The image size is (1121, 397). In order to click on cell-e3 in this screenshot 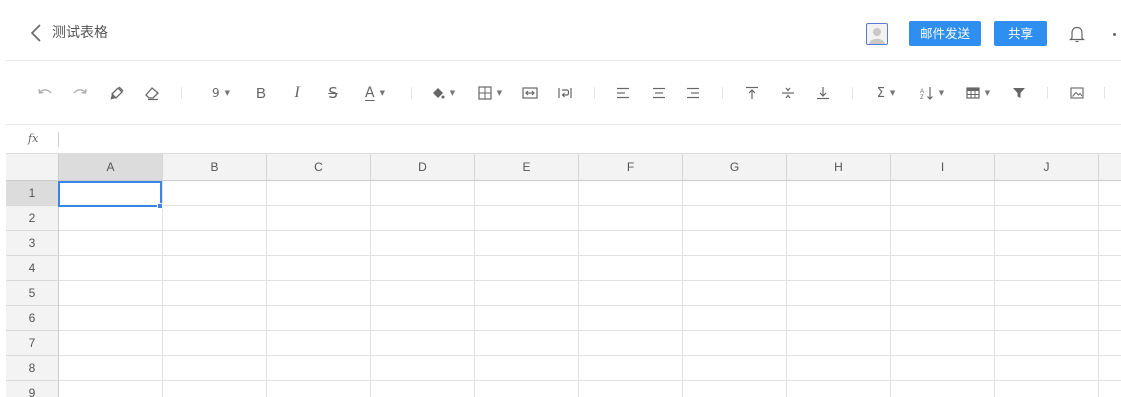, I will do `click(527, 243)`.